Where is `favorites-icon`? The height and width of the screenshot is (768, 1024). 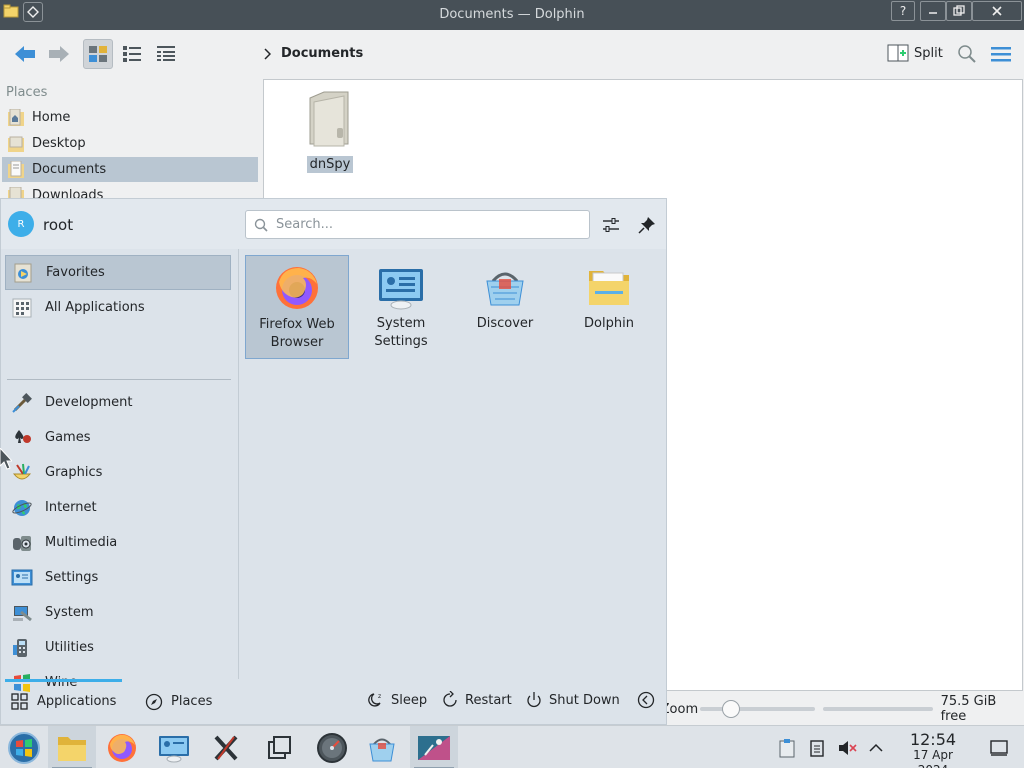 favorites-icon is located at coordinates (23, 273).